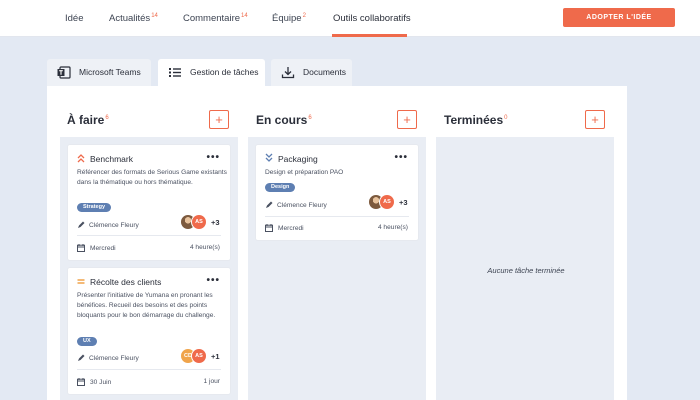  Describe the element at coordinates (64, 72) in the screenshot. I see `teams-icon` at that location.